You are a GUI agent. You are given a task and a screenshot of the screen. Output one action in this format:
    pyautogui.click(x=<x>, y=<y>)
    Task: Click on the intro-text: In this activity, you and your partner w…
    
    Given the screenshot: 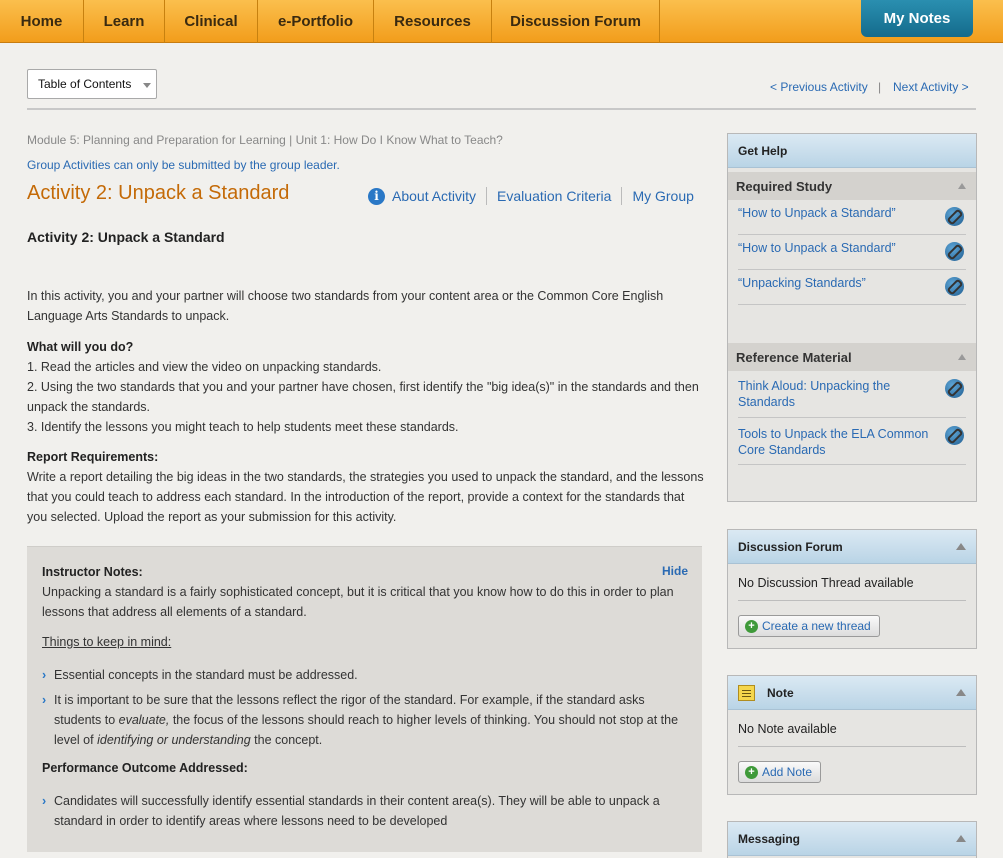 What is the action you would take?
    pyautogui.click(x=345, y=306)
    